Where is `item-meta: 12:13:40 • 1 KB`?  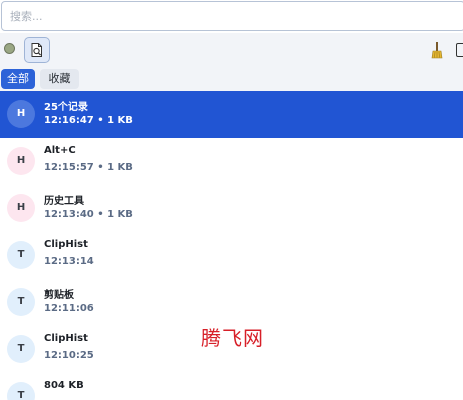 item-meta: 12:13:40 • 1 KB is located at coordinates (88, 214).